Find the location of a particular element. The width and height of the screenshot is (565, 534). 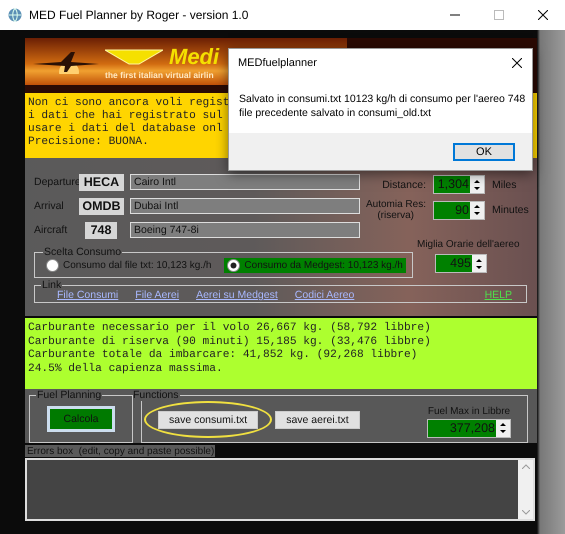

dialog-message: file precedente salvato in consumi_old.txt is located at coordinates (335, 113).